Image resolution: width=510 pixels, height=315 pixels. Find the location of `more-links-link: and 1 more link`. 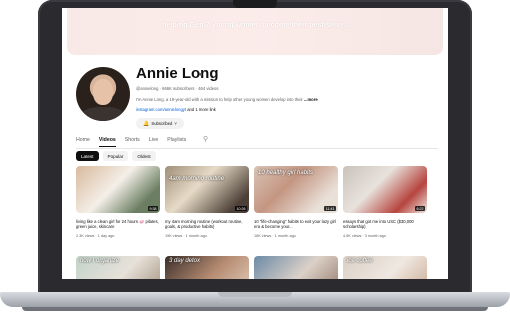

more-links-link: and 1 more link is located at coordinates (201, 109).